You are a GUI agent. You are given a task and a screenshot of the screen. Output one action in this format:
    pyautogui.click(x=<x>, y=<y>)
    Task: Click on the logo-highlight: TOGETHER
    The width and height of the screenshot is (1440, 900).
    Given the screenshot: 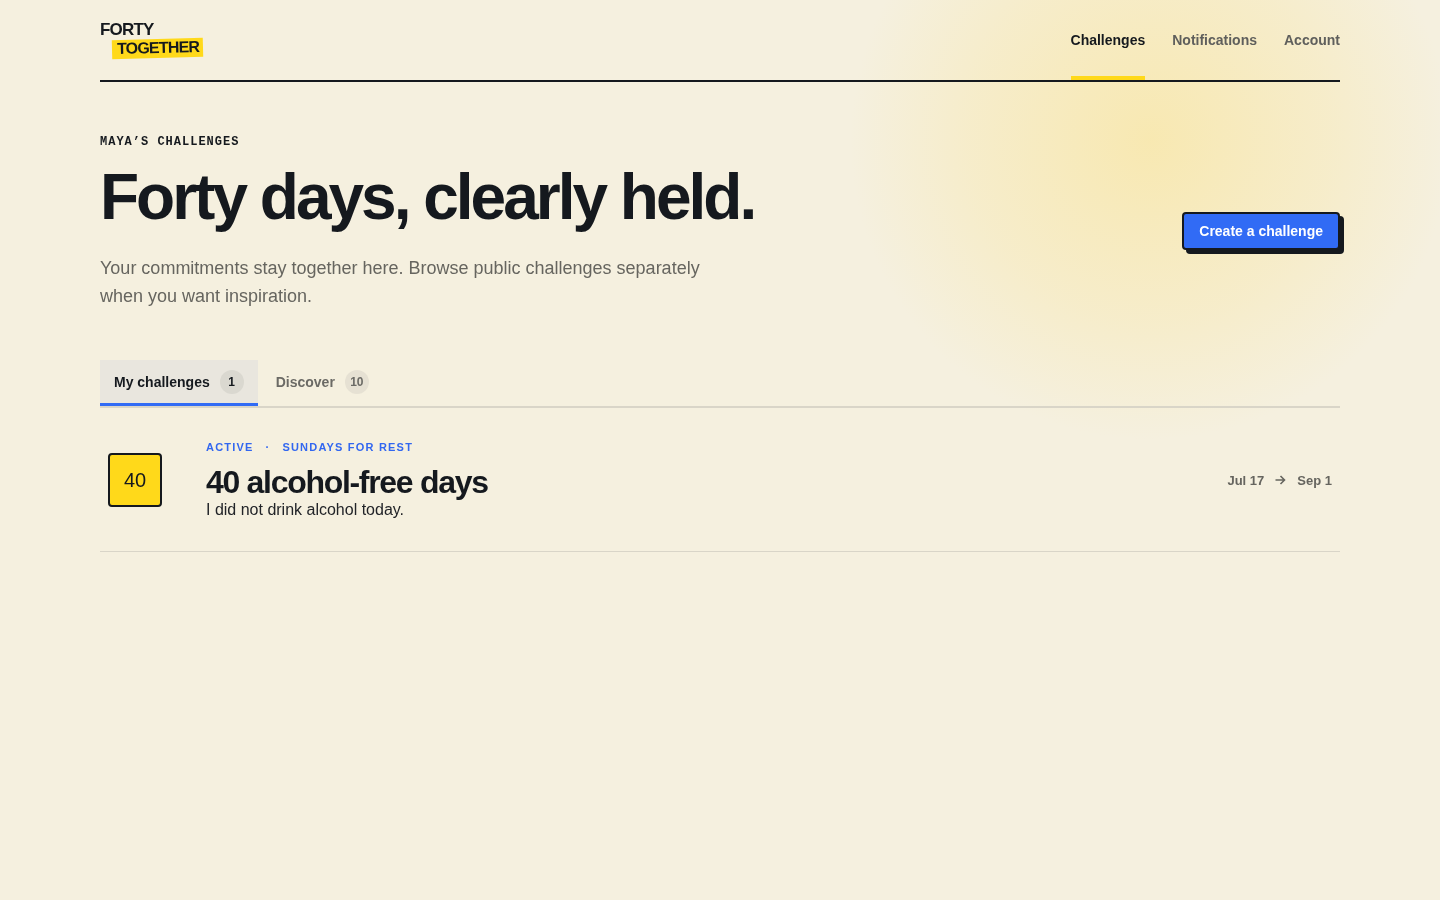 What is the action you would take?
    pyautogui.click(x=157, y=48)
    